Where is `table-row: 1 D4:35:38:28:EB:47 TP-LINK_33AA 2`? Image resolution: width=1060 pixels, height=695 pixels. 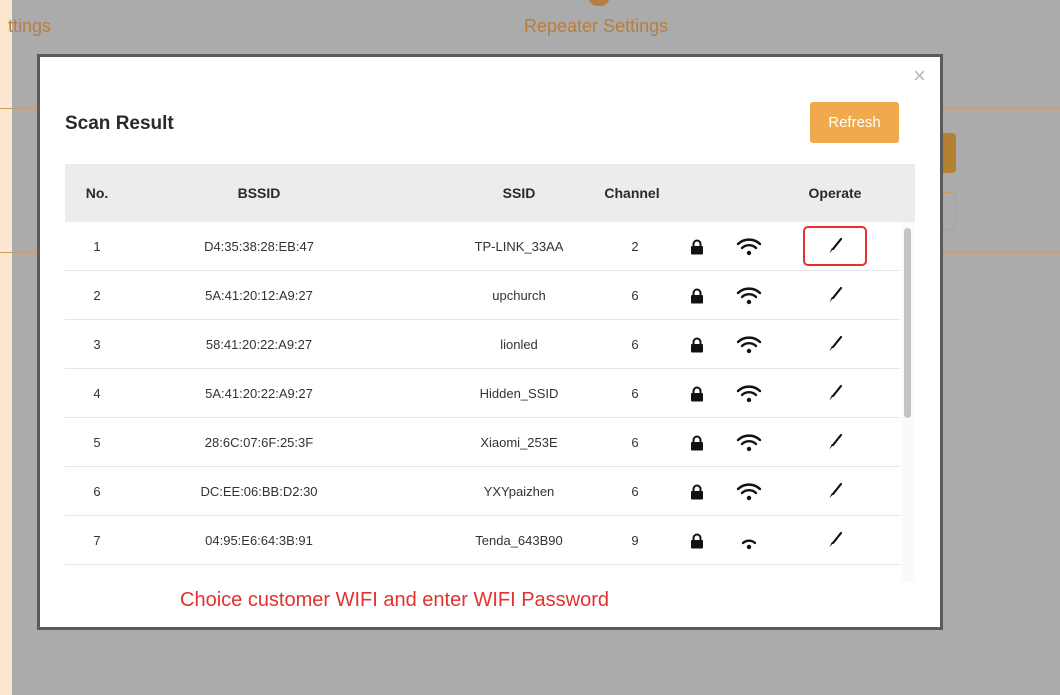
table-row: 1 D4:35:38:28:EB:47 TP-LINK_33AA 2 is located at coordinates (482, 246).